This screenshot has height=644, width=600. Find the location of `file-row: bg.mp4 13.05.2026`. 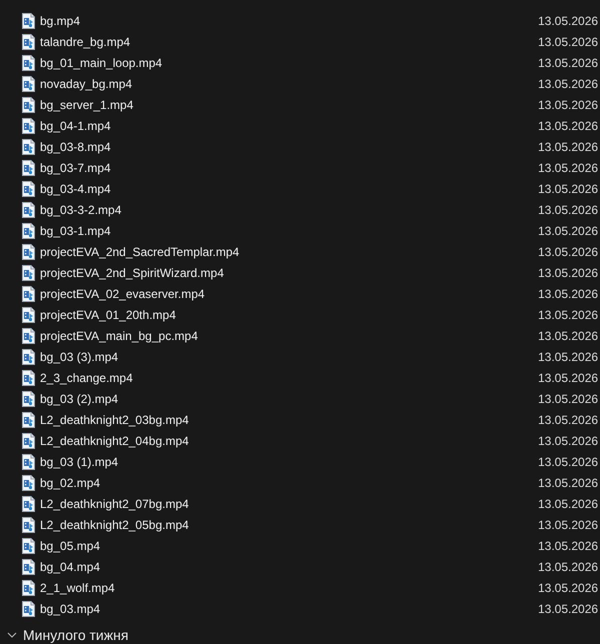

file-row: bg.mp4 13.05.2026 is located at coordinates (300, 20).